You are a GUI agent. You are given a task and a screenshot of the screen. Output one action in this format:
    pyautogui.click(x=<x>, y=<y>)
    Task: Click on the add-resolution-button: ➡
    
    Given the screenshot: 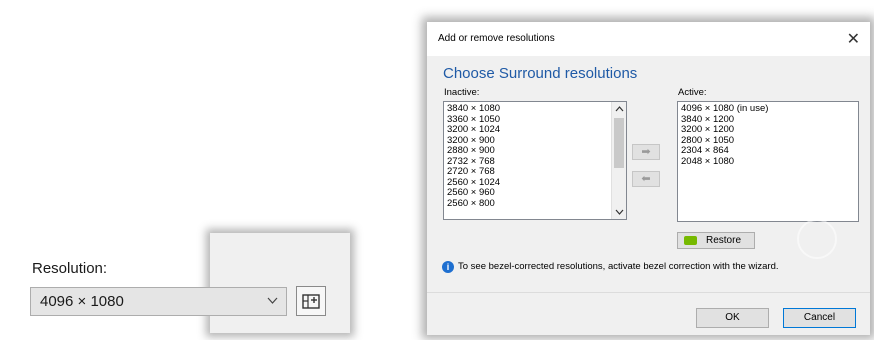 What is the action you would take?
    pyautogui.click(x=646, y=152)
    